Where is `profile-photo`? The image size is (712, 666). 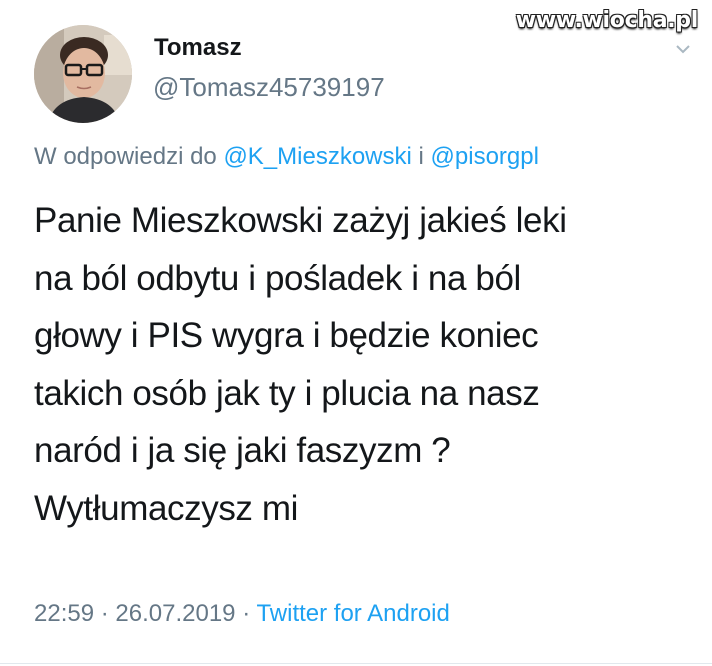 profile-photo is located at coordinates (83, 74).